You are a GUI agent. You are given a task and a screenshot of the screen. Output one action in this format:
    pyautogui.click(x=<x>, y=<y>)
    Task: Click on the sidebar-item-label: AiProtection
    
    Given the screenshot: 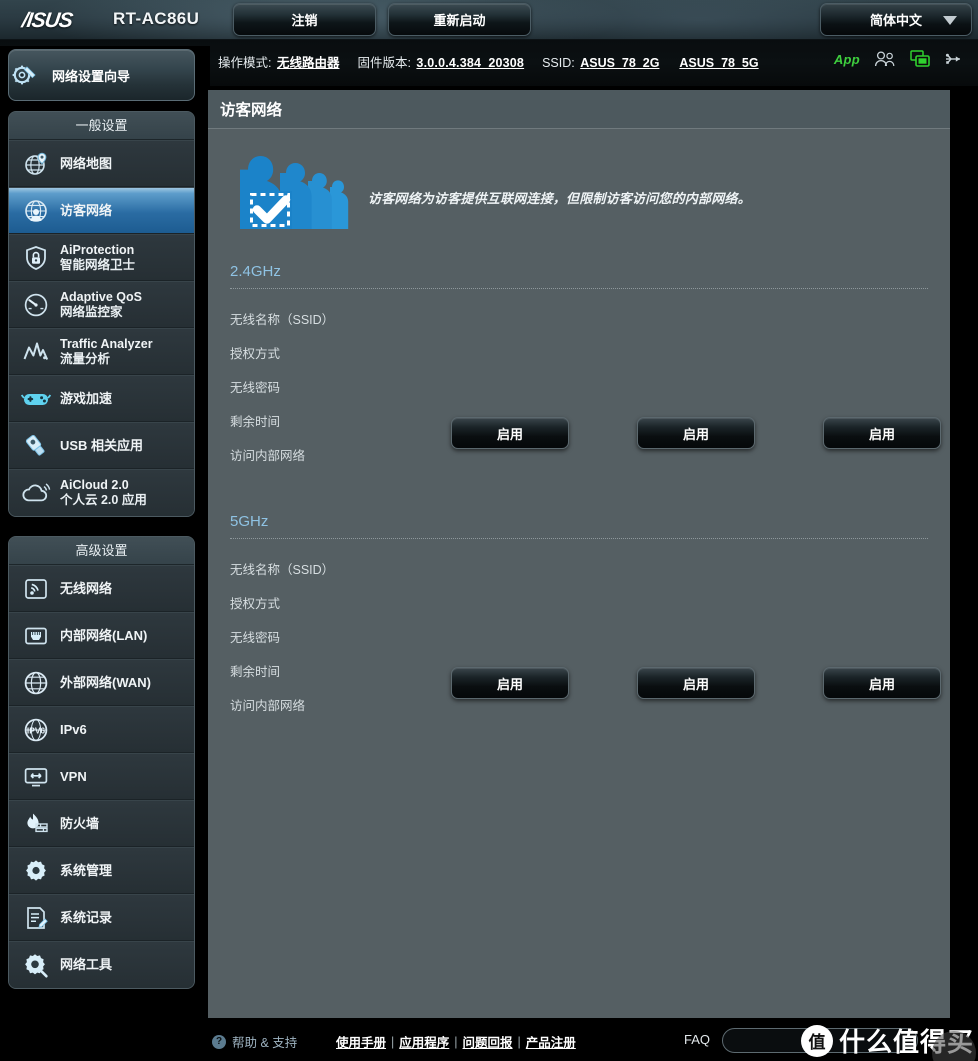 What is the action you would take?
    pyautogui.click(x=97, y=249)
    